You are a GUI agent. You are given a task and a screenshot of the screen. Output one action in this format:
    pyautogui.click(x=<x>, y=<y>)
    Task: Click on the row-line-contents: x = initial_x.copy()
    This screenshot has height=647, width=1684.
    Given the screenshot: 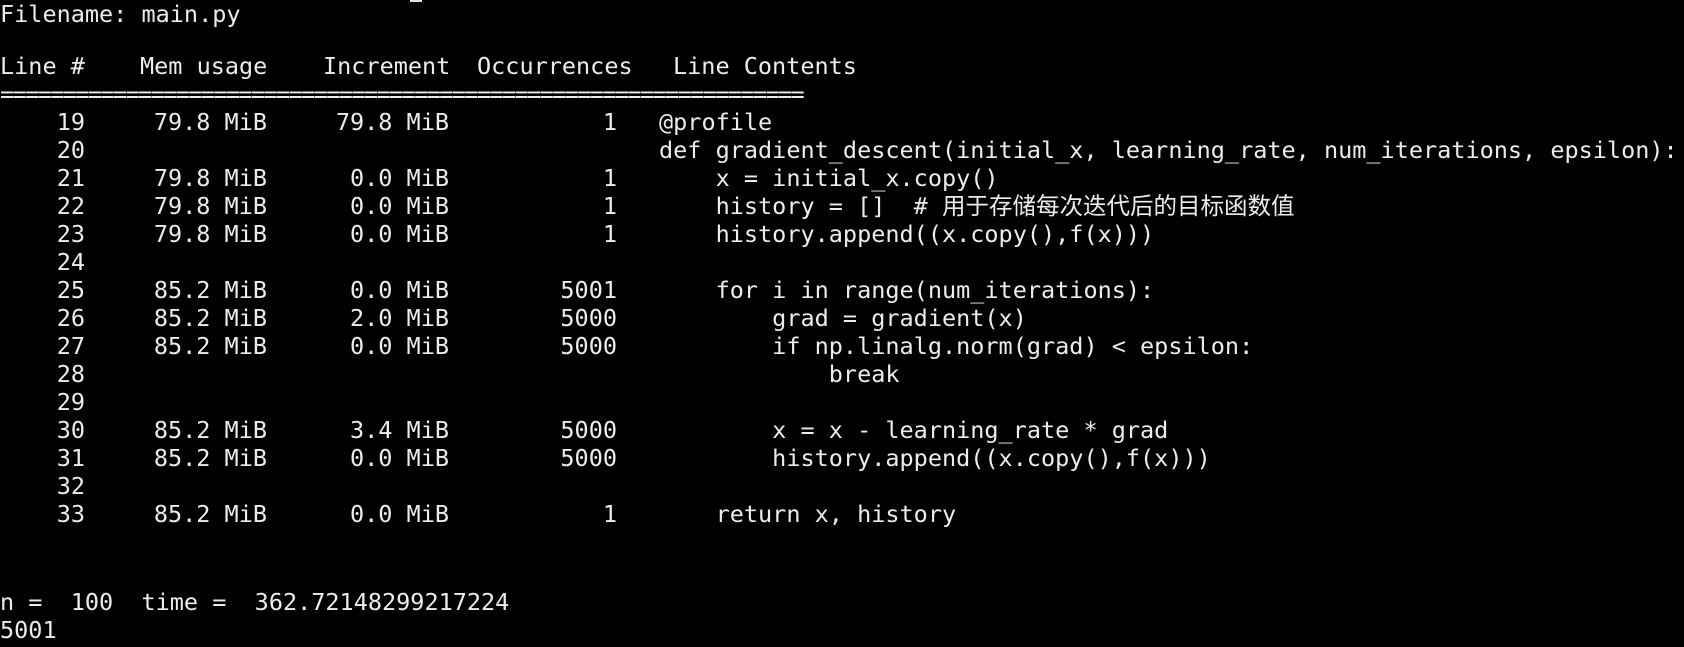 What is the action you would take?
    pyautogui.click(x=829, y=178)
    